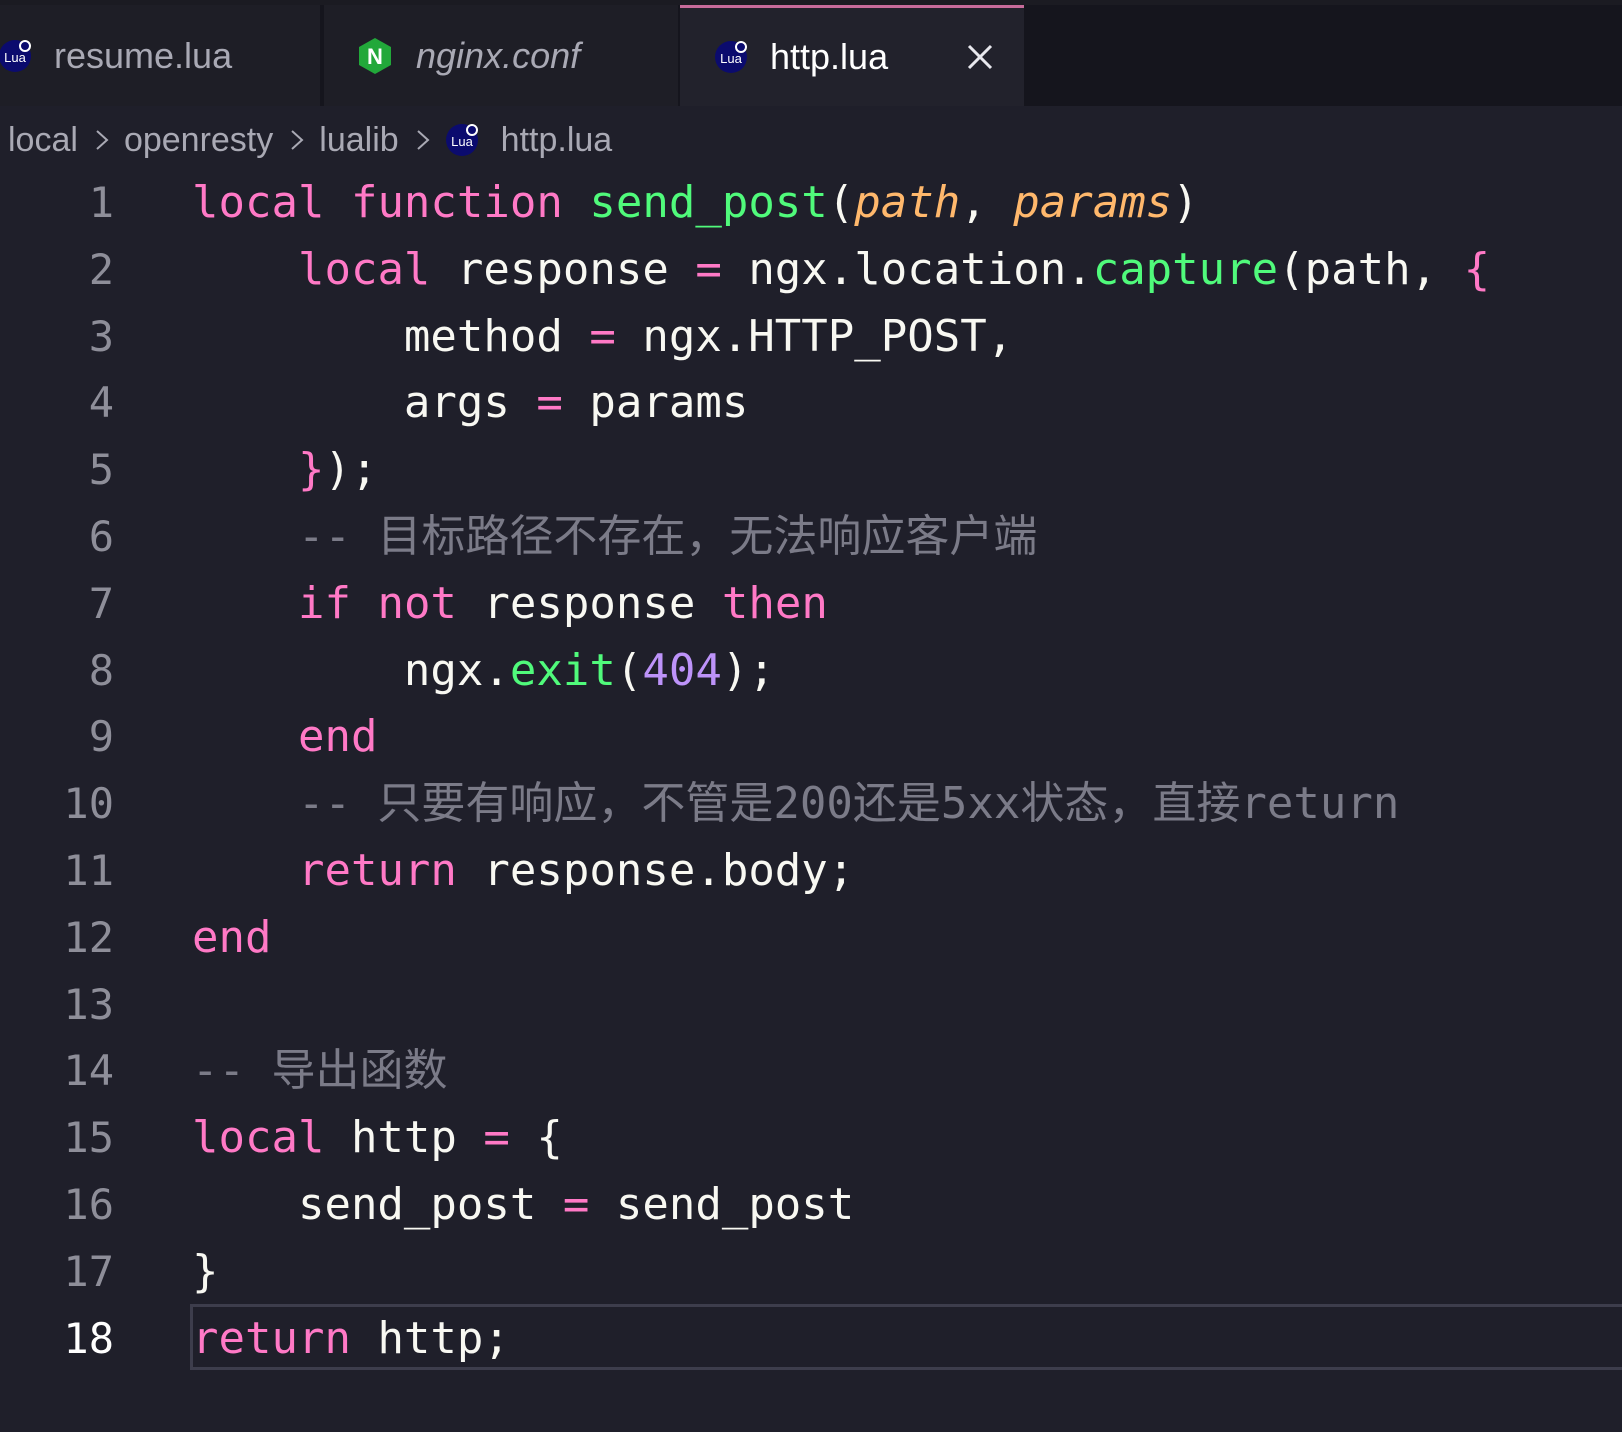 Image resolution: width=1622 pixels, height=1432 pixels. I want to click on breadcrumb-openresty: openresty, so click(198, 140).